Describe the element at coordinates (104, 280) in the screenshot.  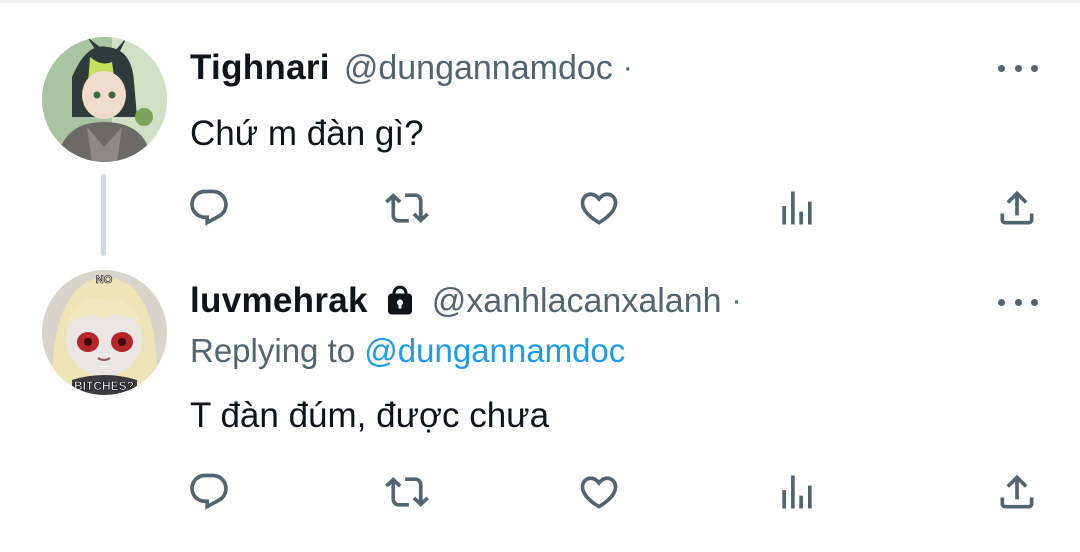
I see `avatar-caption-top: NO` at that location.